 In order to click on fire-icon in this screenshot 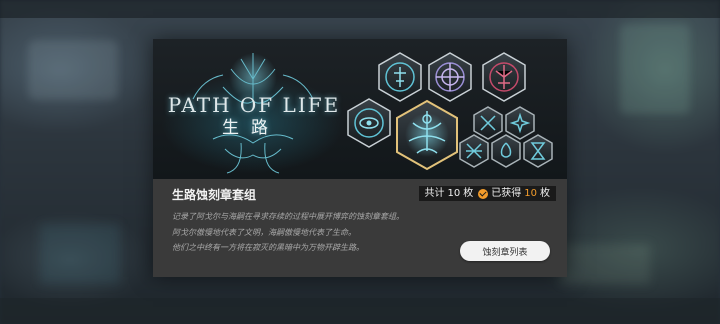, I will do `click(506, 151)`.